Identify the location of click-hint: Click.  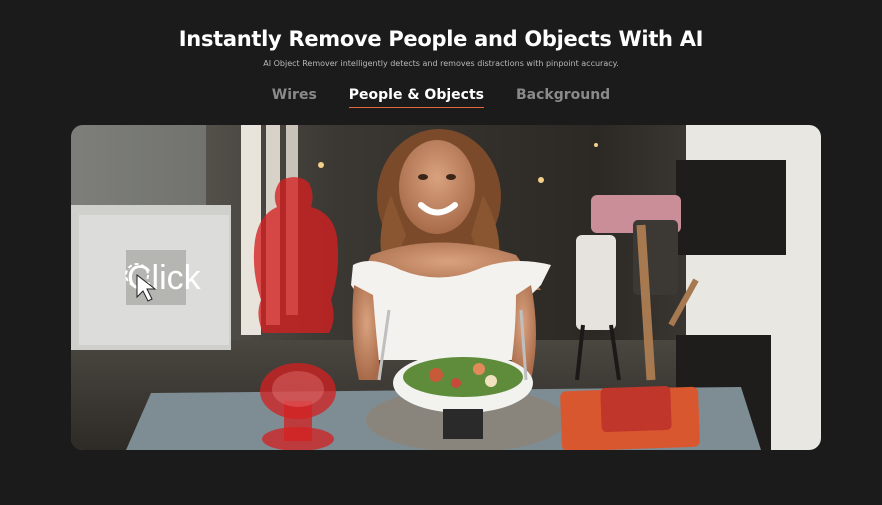
(162, 281).